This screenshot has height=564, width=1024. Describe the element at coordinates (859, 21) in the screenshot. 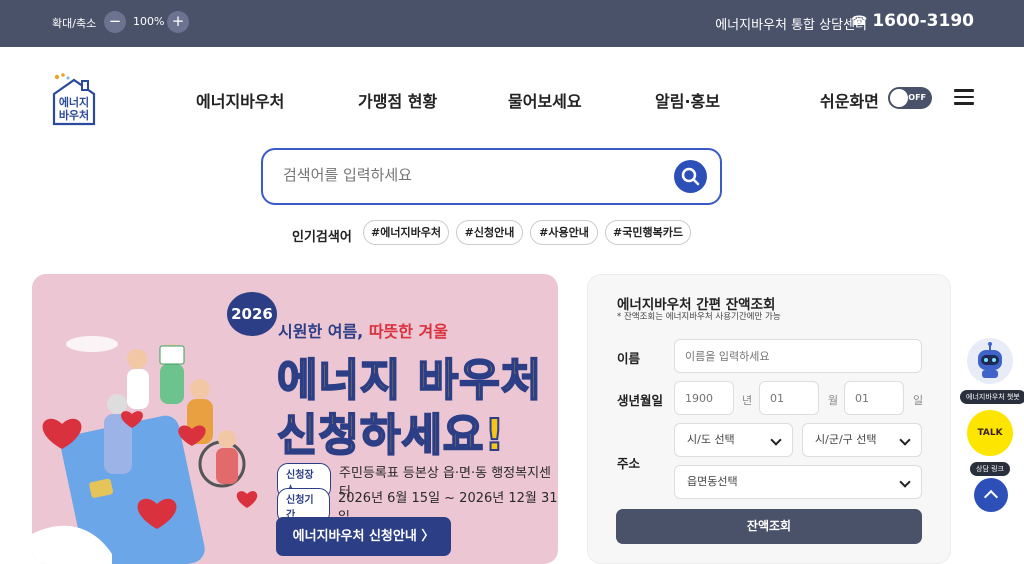

I see `phone-icon: ☎` at that location.